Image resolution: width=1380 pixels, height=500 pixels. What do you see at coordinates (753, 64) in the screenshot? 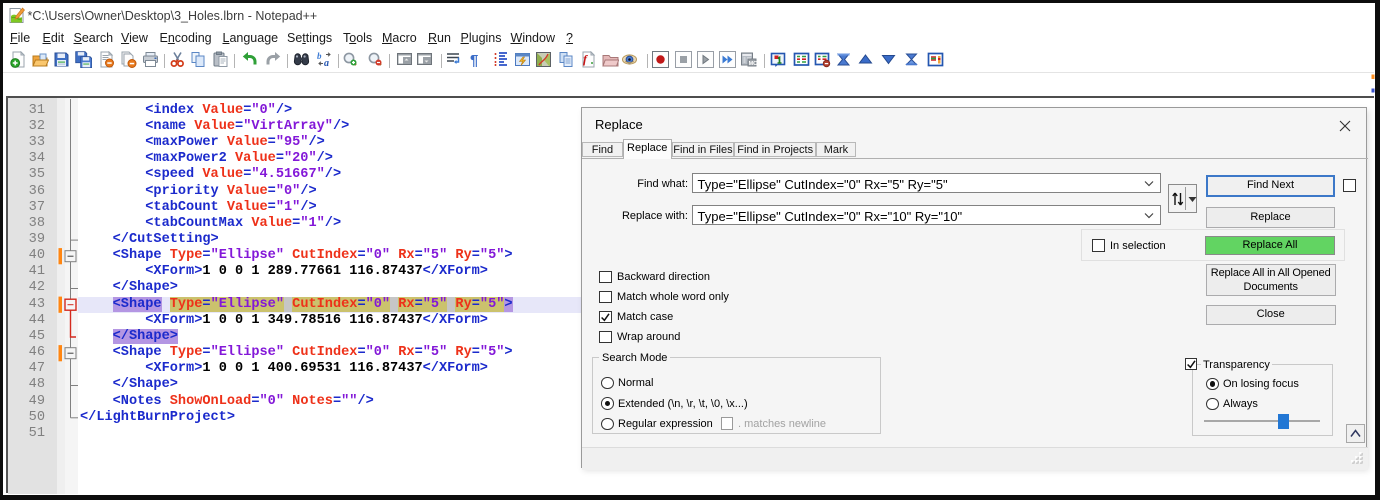
I see `svg-text: MC` at bounding box center [753, 64].